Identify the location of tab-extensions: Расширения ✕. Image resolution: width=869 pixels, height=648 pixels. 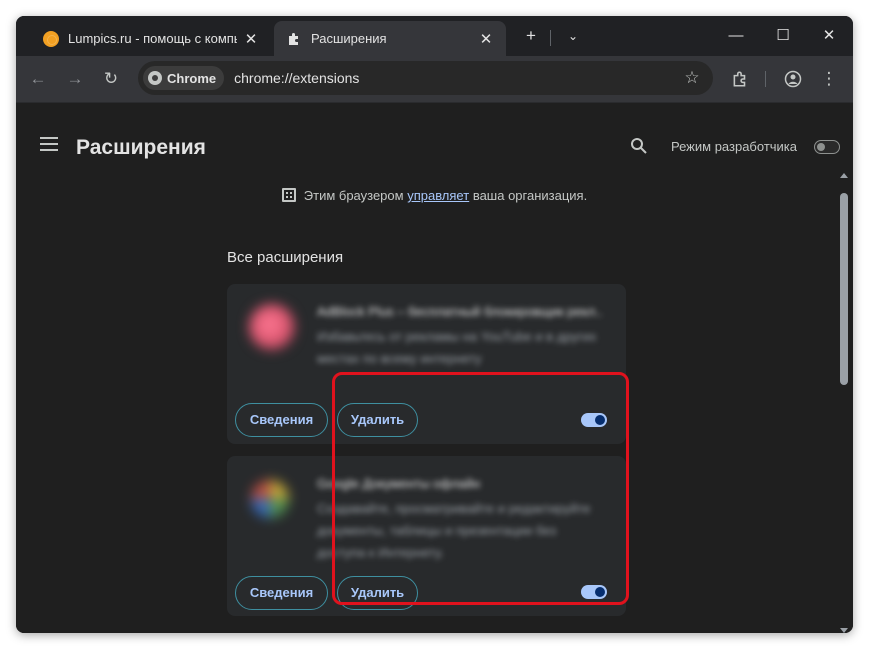
(390, 38).